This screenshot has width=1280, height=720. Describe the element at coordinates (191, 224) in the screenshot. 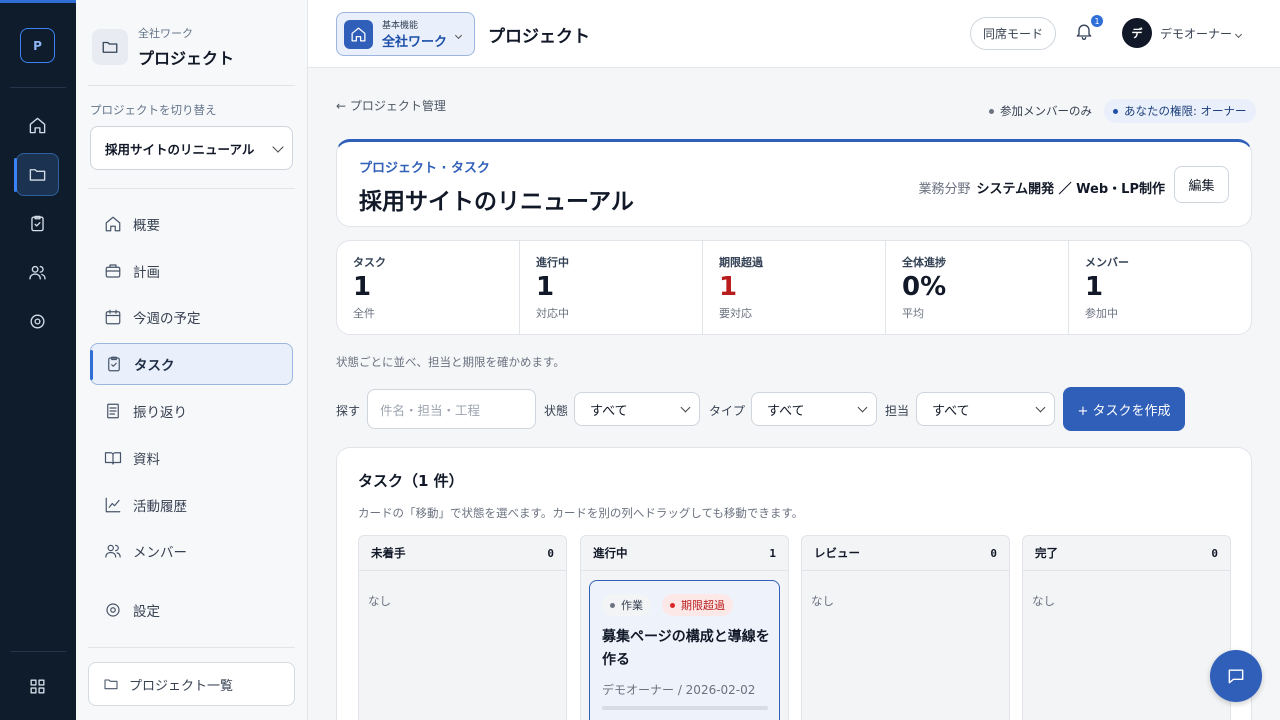

I see `sidebar-item-overview: 概要` at that location.